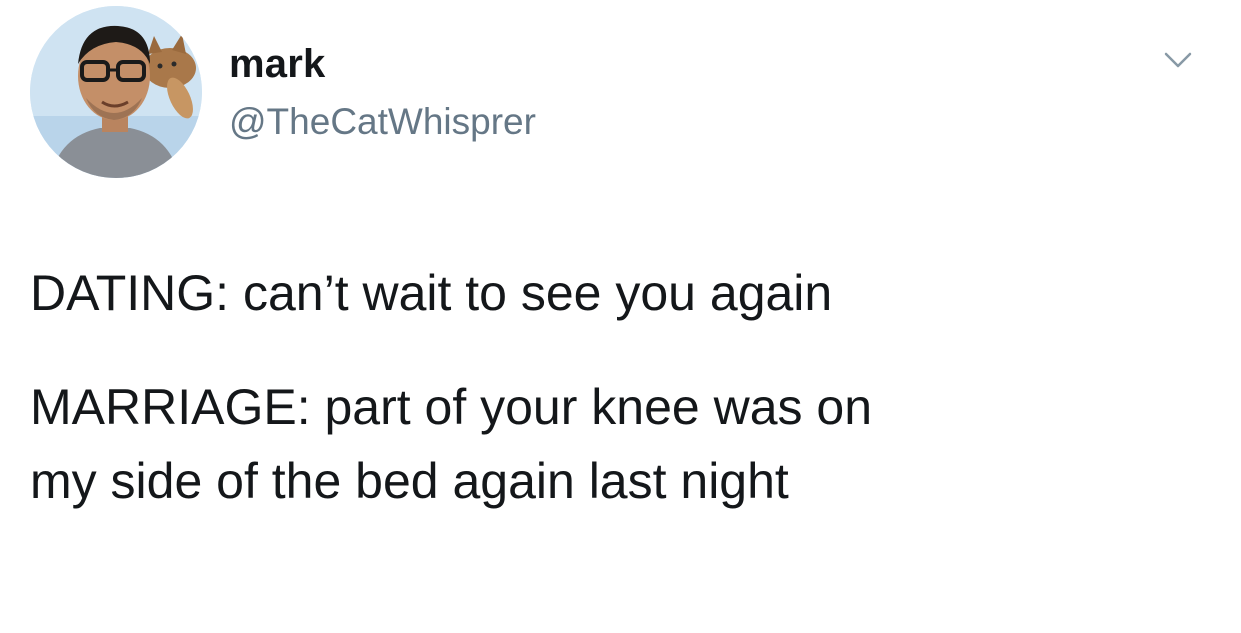 The image size is (1241, 633). I want to click on avatar, so click(116, 92).